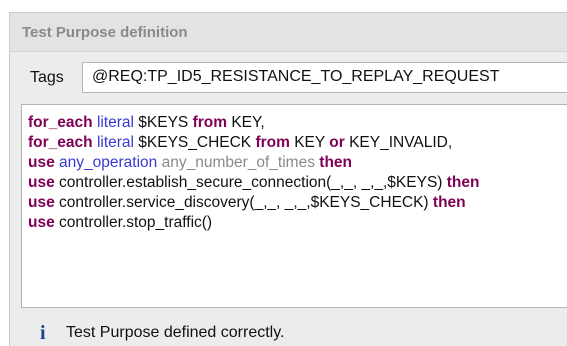  Describe the element at coordinates (108, 162) in the screenshot. I see `code-literal: any_operation` at that location.